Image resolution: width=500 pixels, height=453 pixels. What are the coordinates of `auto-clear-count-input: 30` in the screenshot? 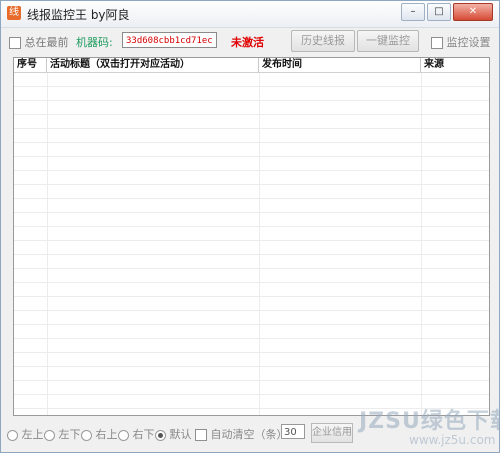 It's located at (293, 431).